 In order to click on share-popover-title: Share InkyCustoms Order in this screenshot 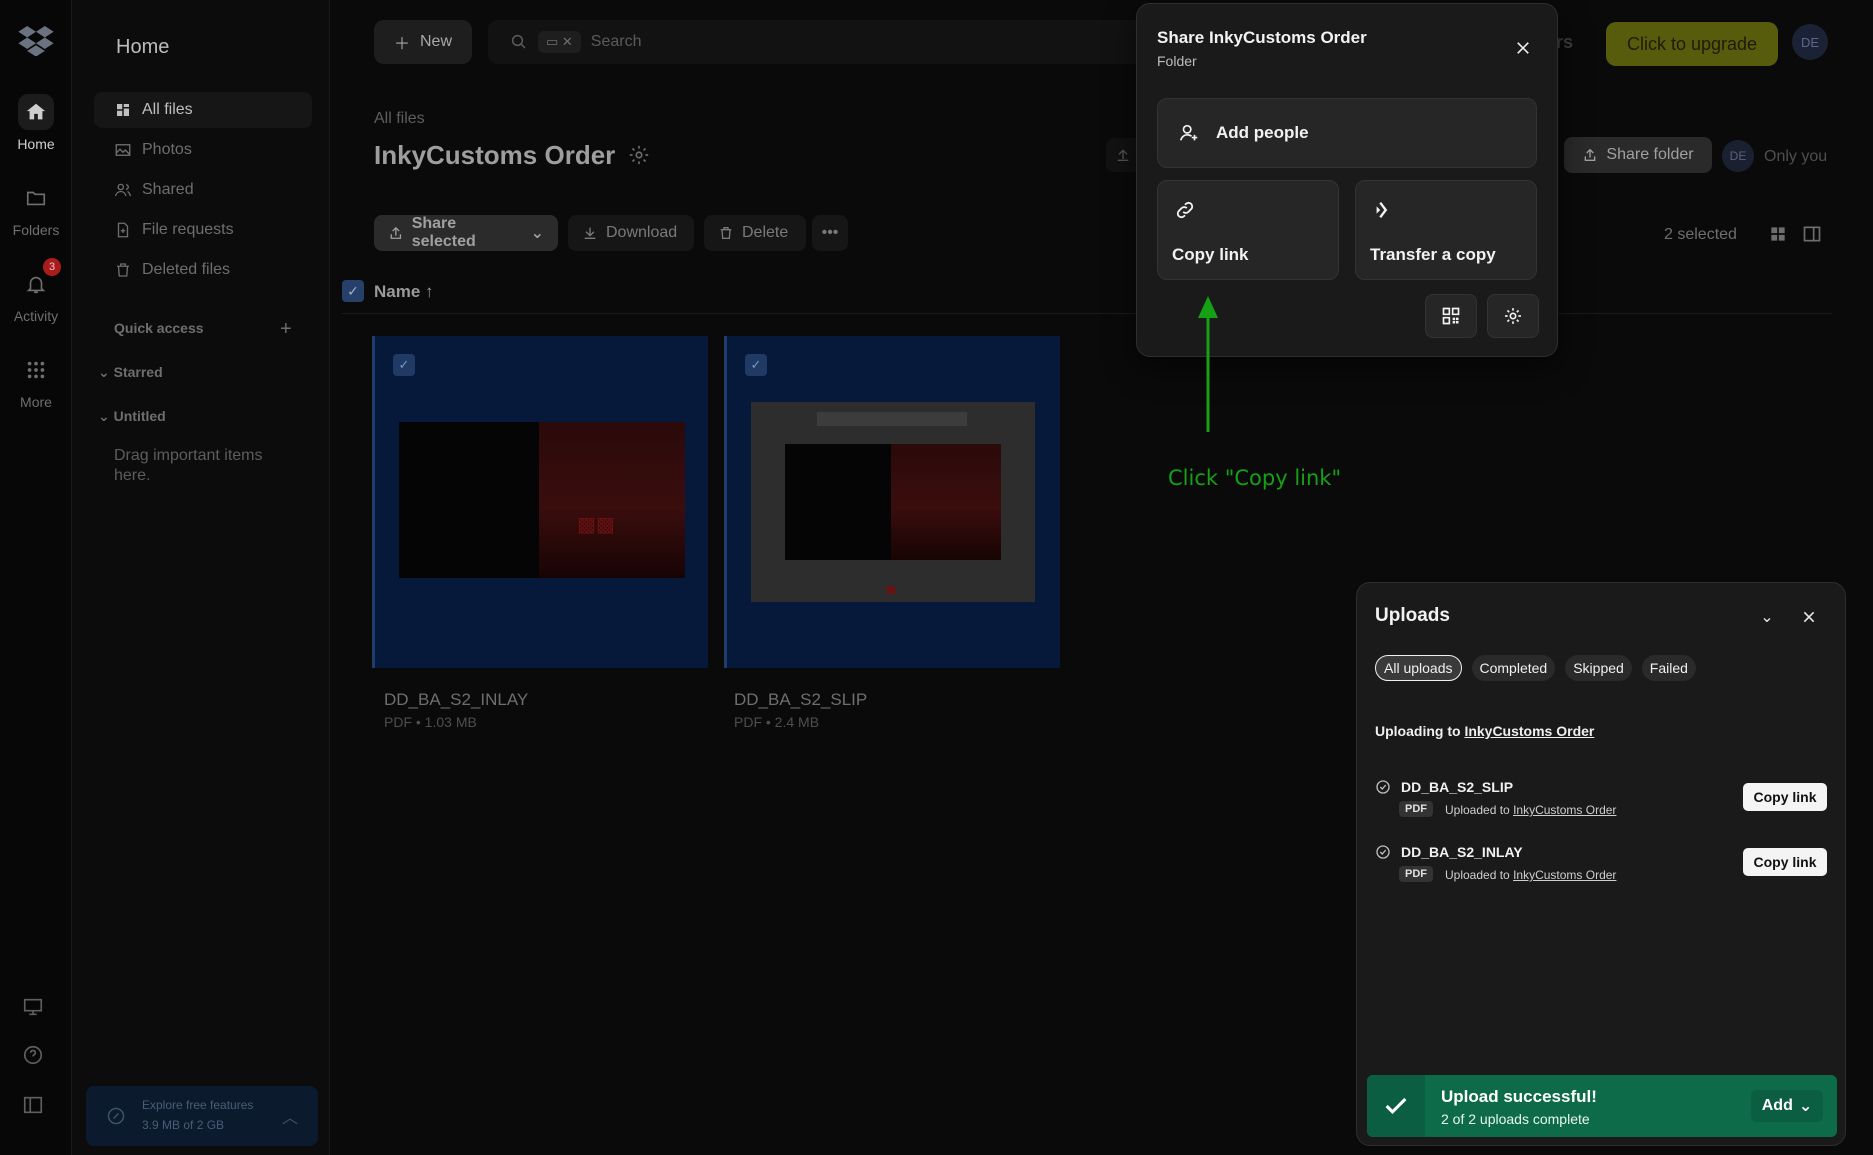, I will do `click(1262, 37)`.